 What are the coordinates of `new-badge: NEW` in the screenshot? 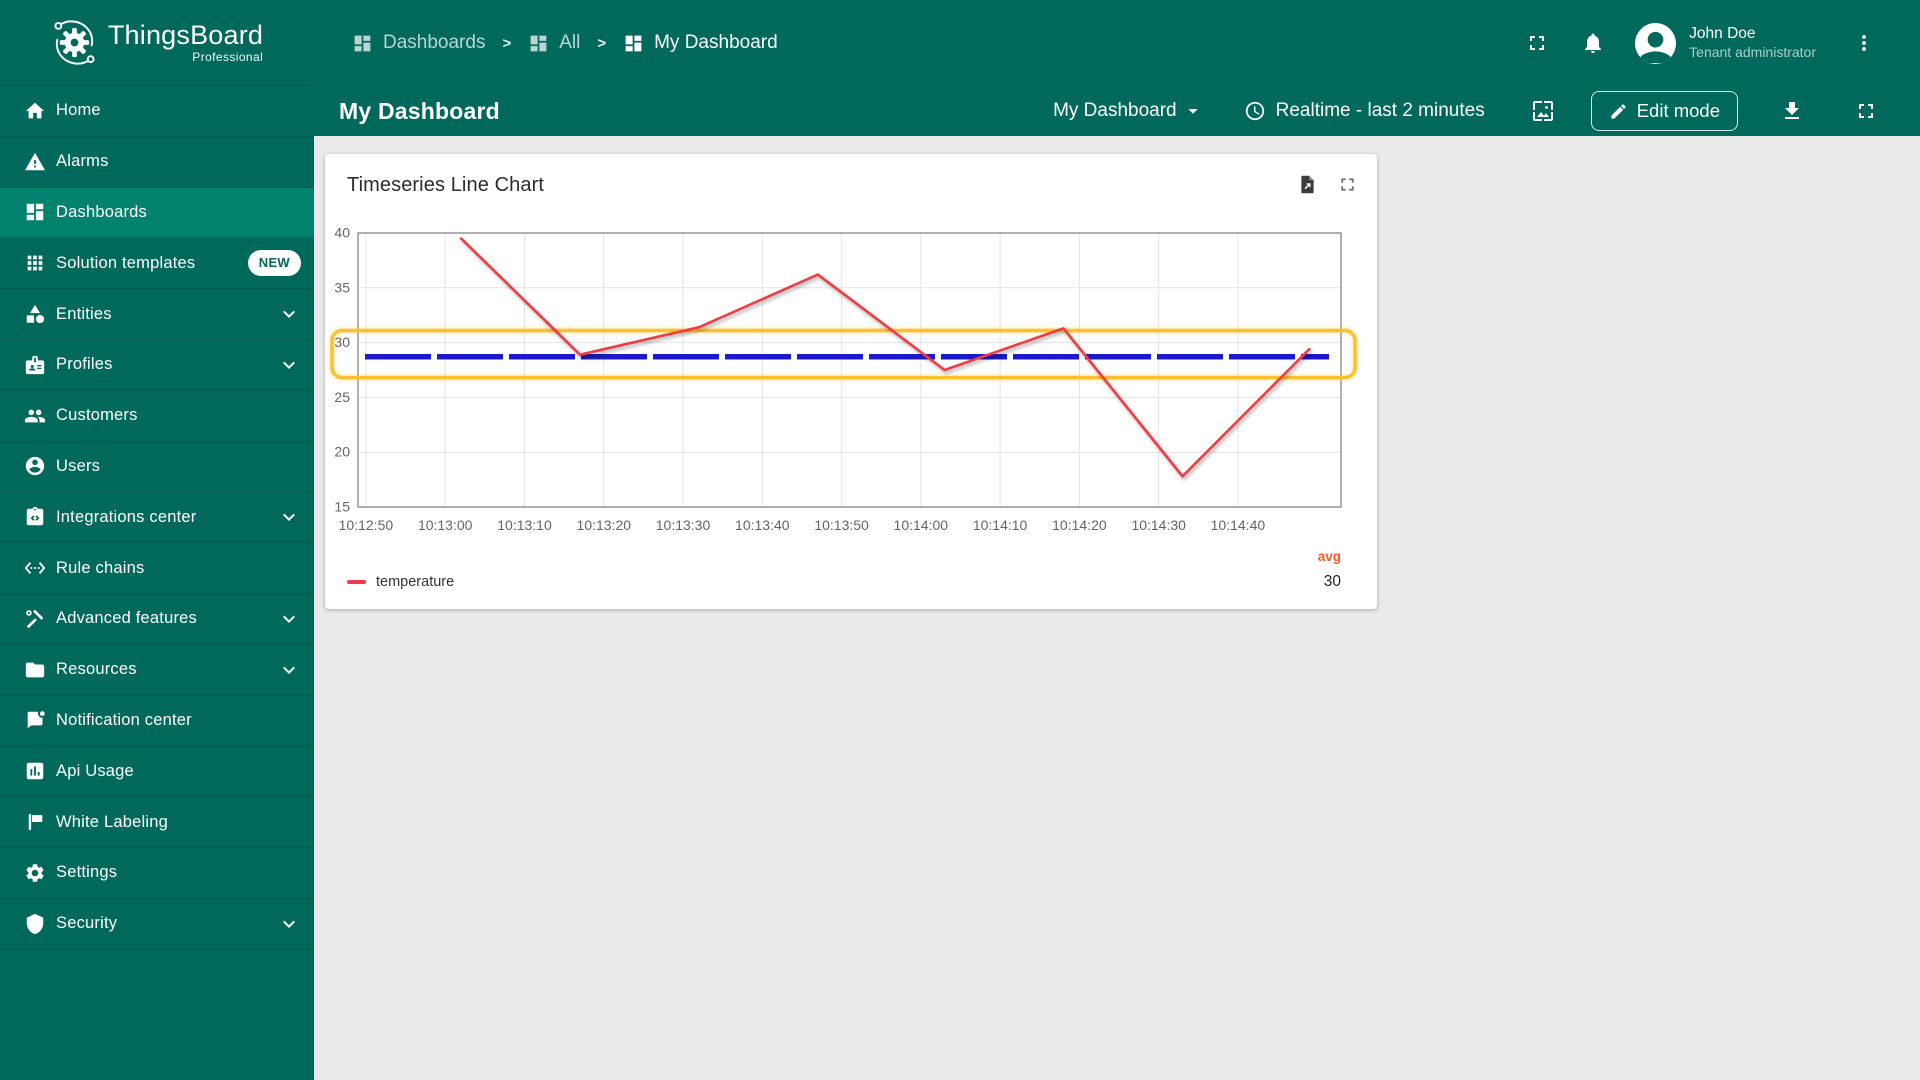 It's located at (274, 263).